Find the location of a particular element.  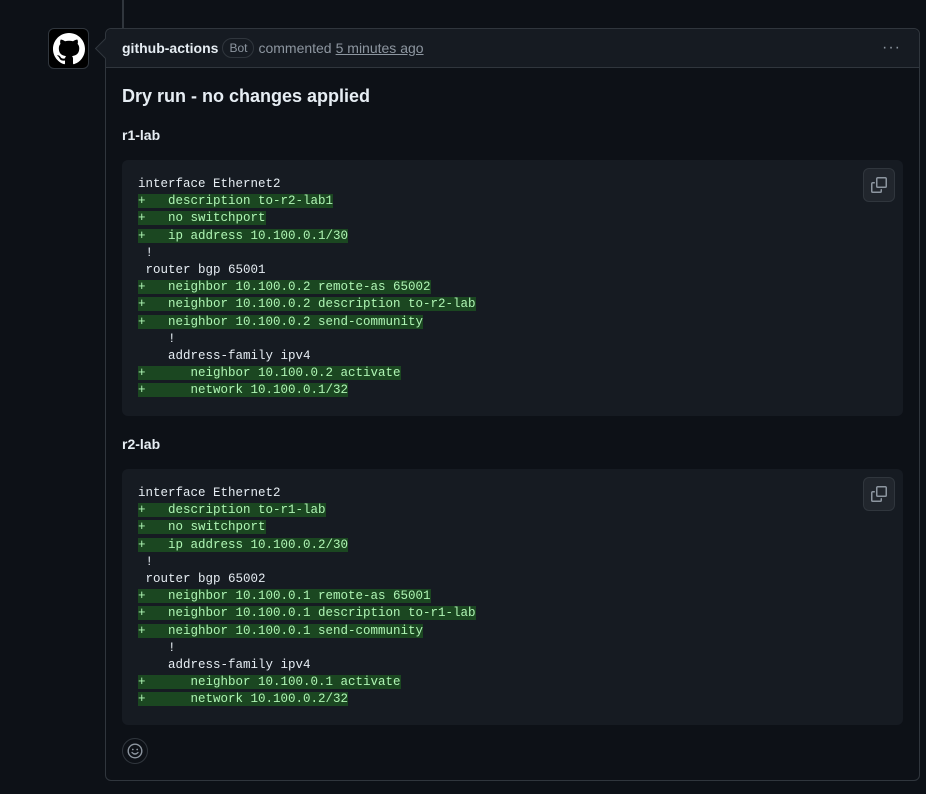

code-line-text: + network 10.100.0.1/32 is located at coordinates (243, 390).